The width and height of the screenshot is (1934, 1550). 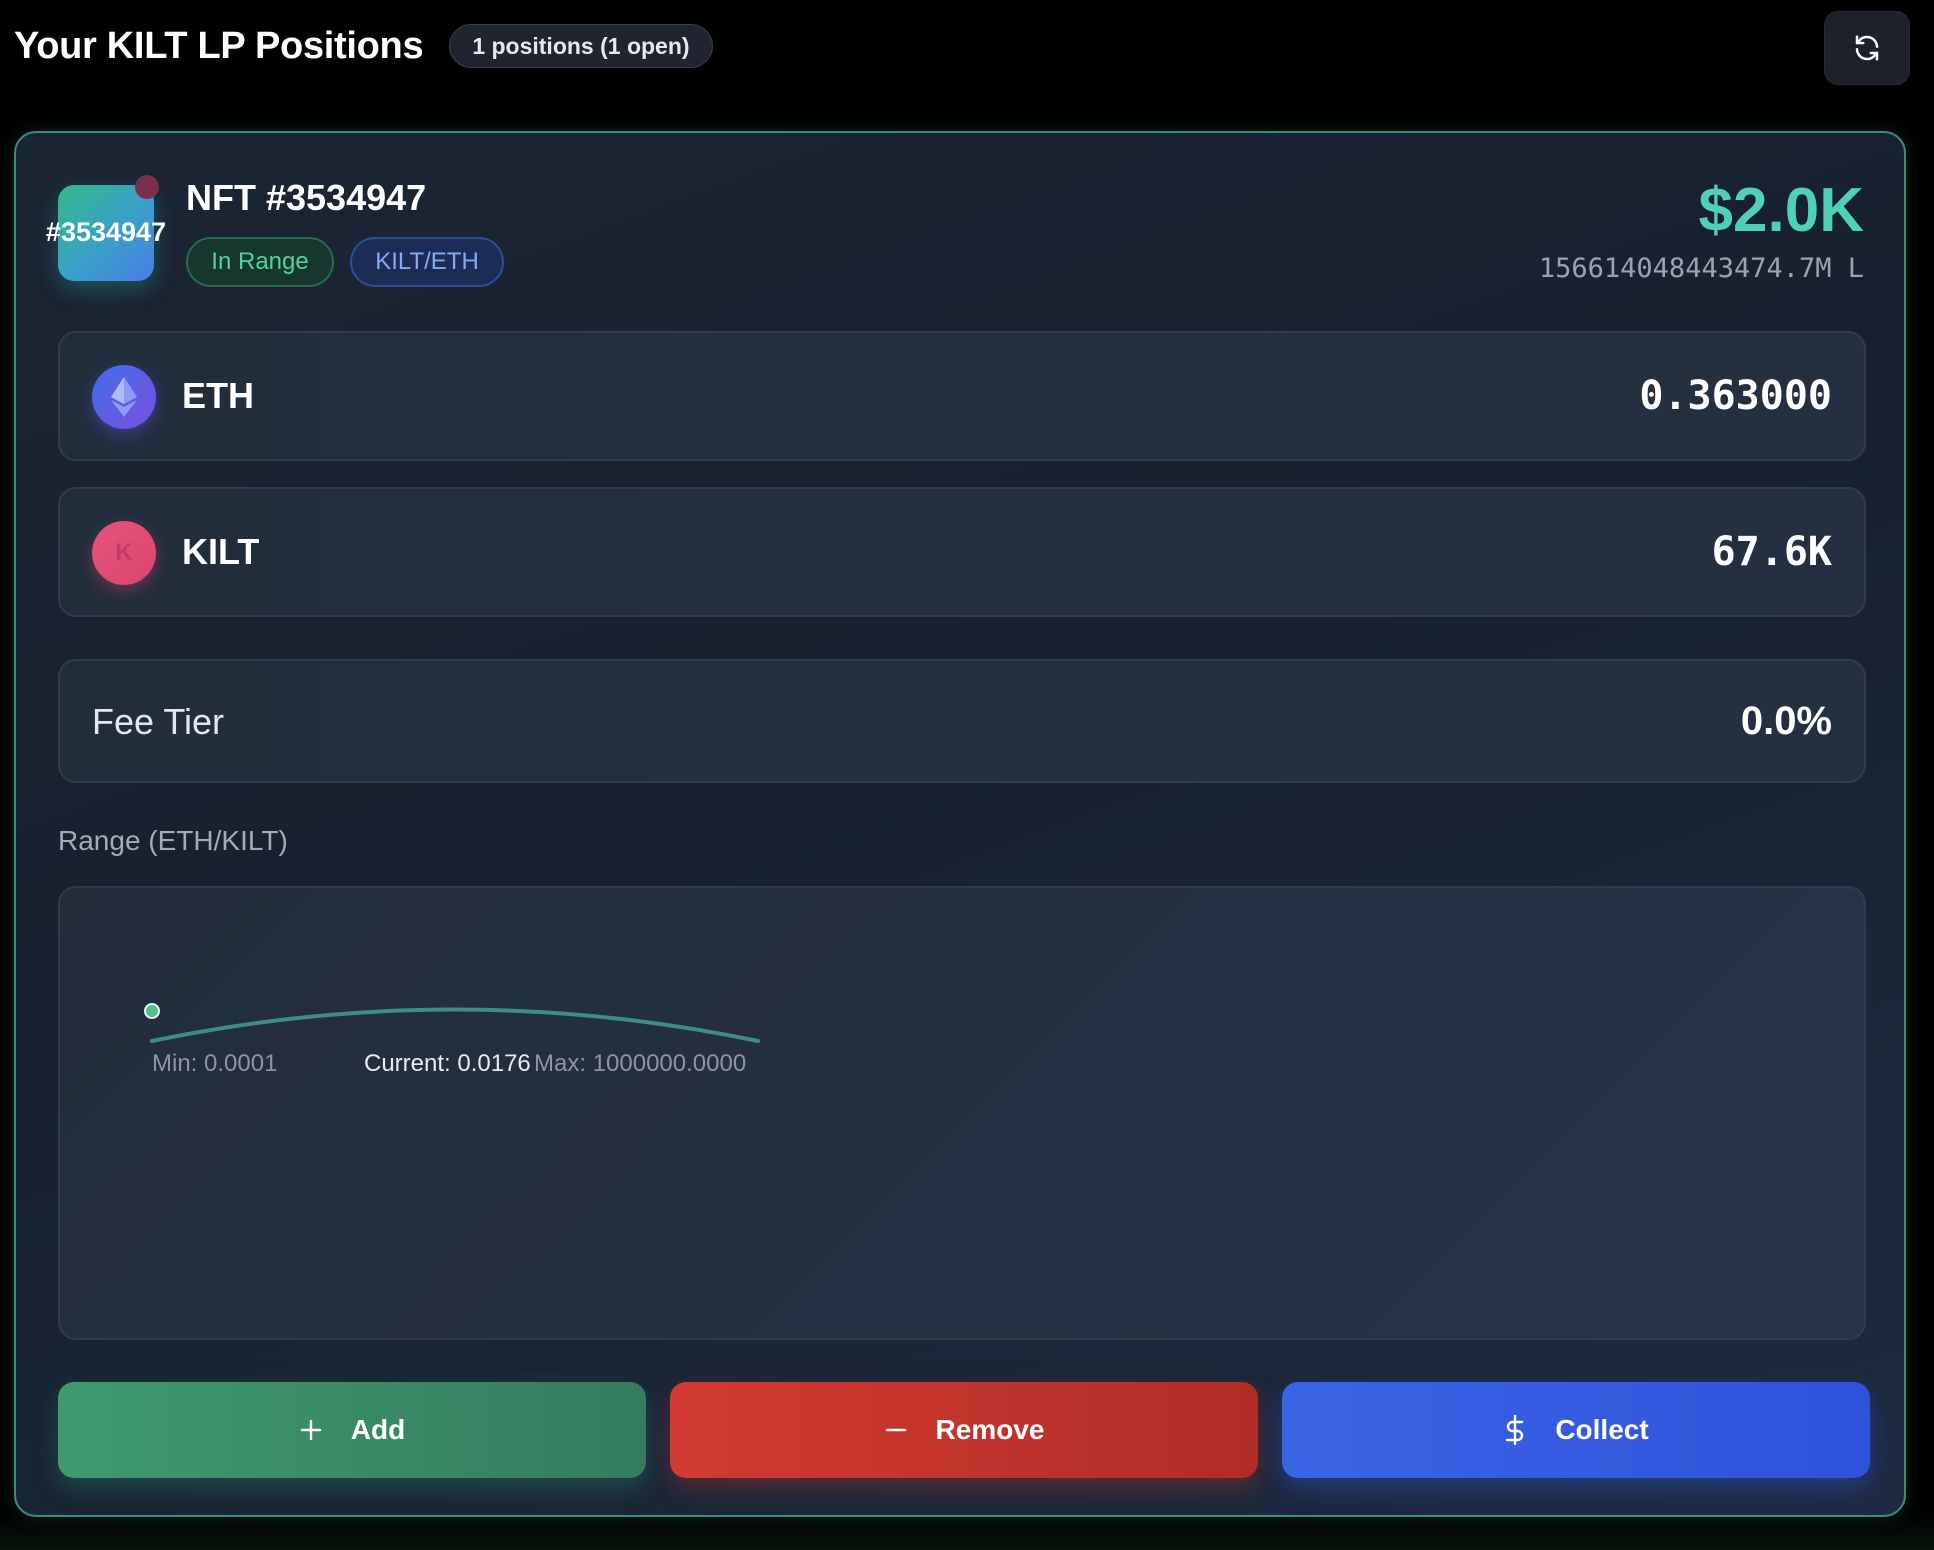 I want to click on remove-button-label: Remove, so click(x=990, y=1429).